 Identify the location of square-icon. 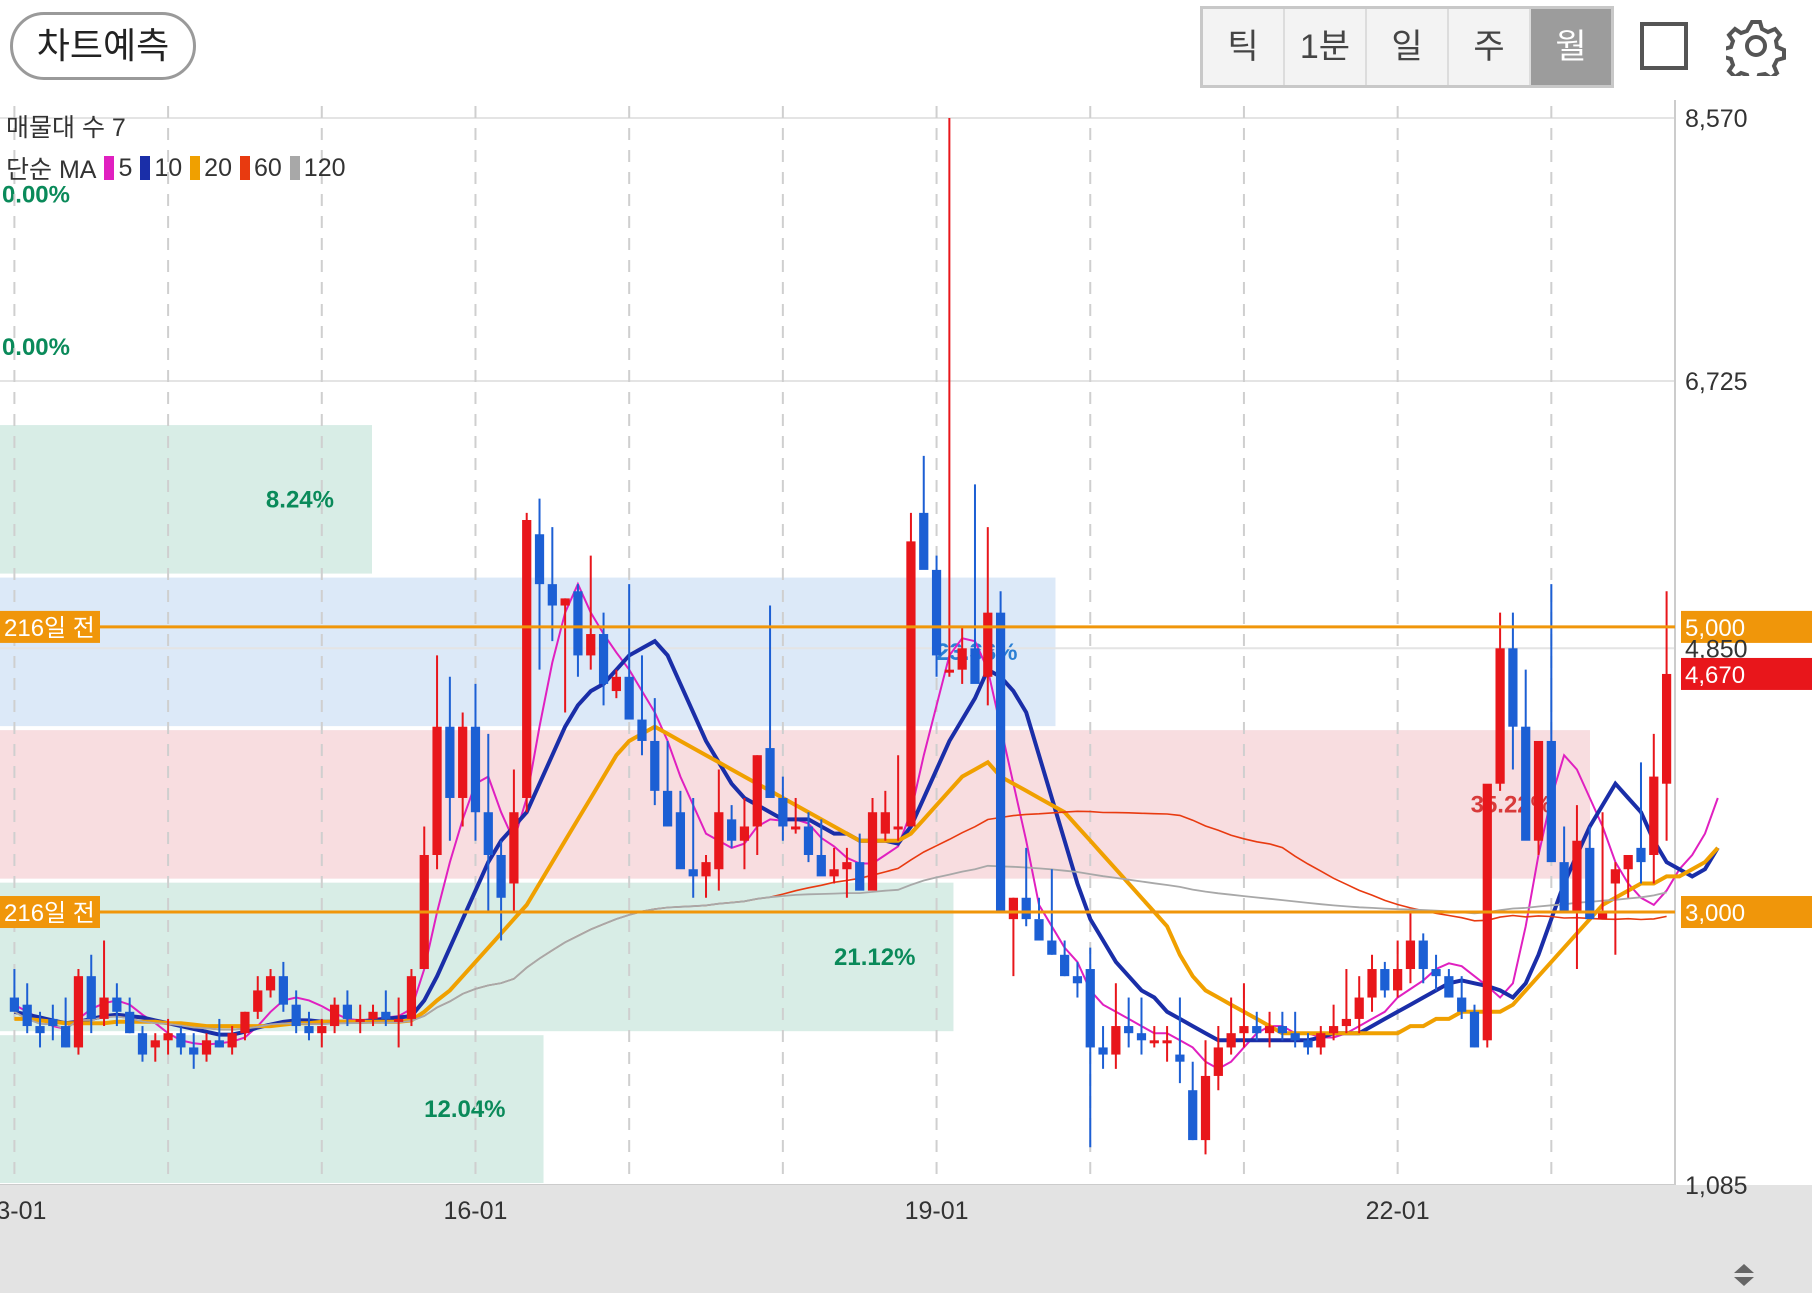
(1664, 46).